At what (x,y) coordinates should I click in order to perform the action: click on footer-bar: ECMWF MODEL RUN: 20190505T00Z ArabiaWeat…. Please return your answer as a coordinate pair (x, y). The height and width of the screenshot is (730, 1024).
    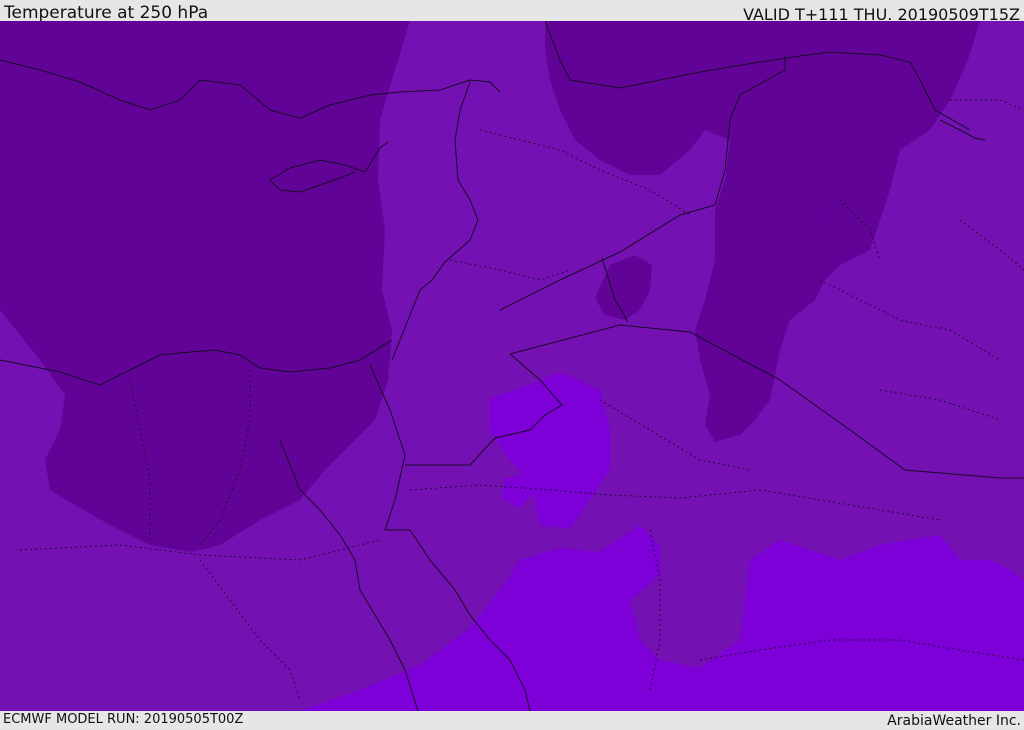
    Looking at the image, I should click on (512, 720).